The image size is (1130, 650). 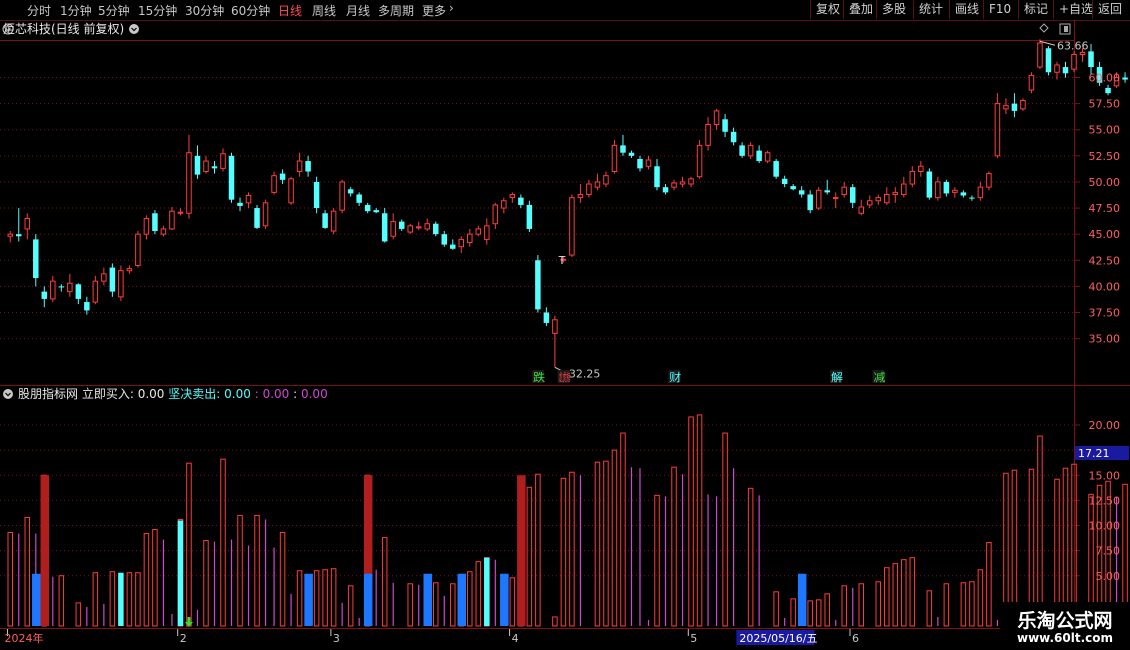 What do you see at coordinates (1044, 28) in the screenshot?
I see `diamond-icon` at bounding box center [1044, 28].